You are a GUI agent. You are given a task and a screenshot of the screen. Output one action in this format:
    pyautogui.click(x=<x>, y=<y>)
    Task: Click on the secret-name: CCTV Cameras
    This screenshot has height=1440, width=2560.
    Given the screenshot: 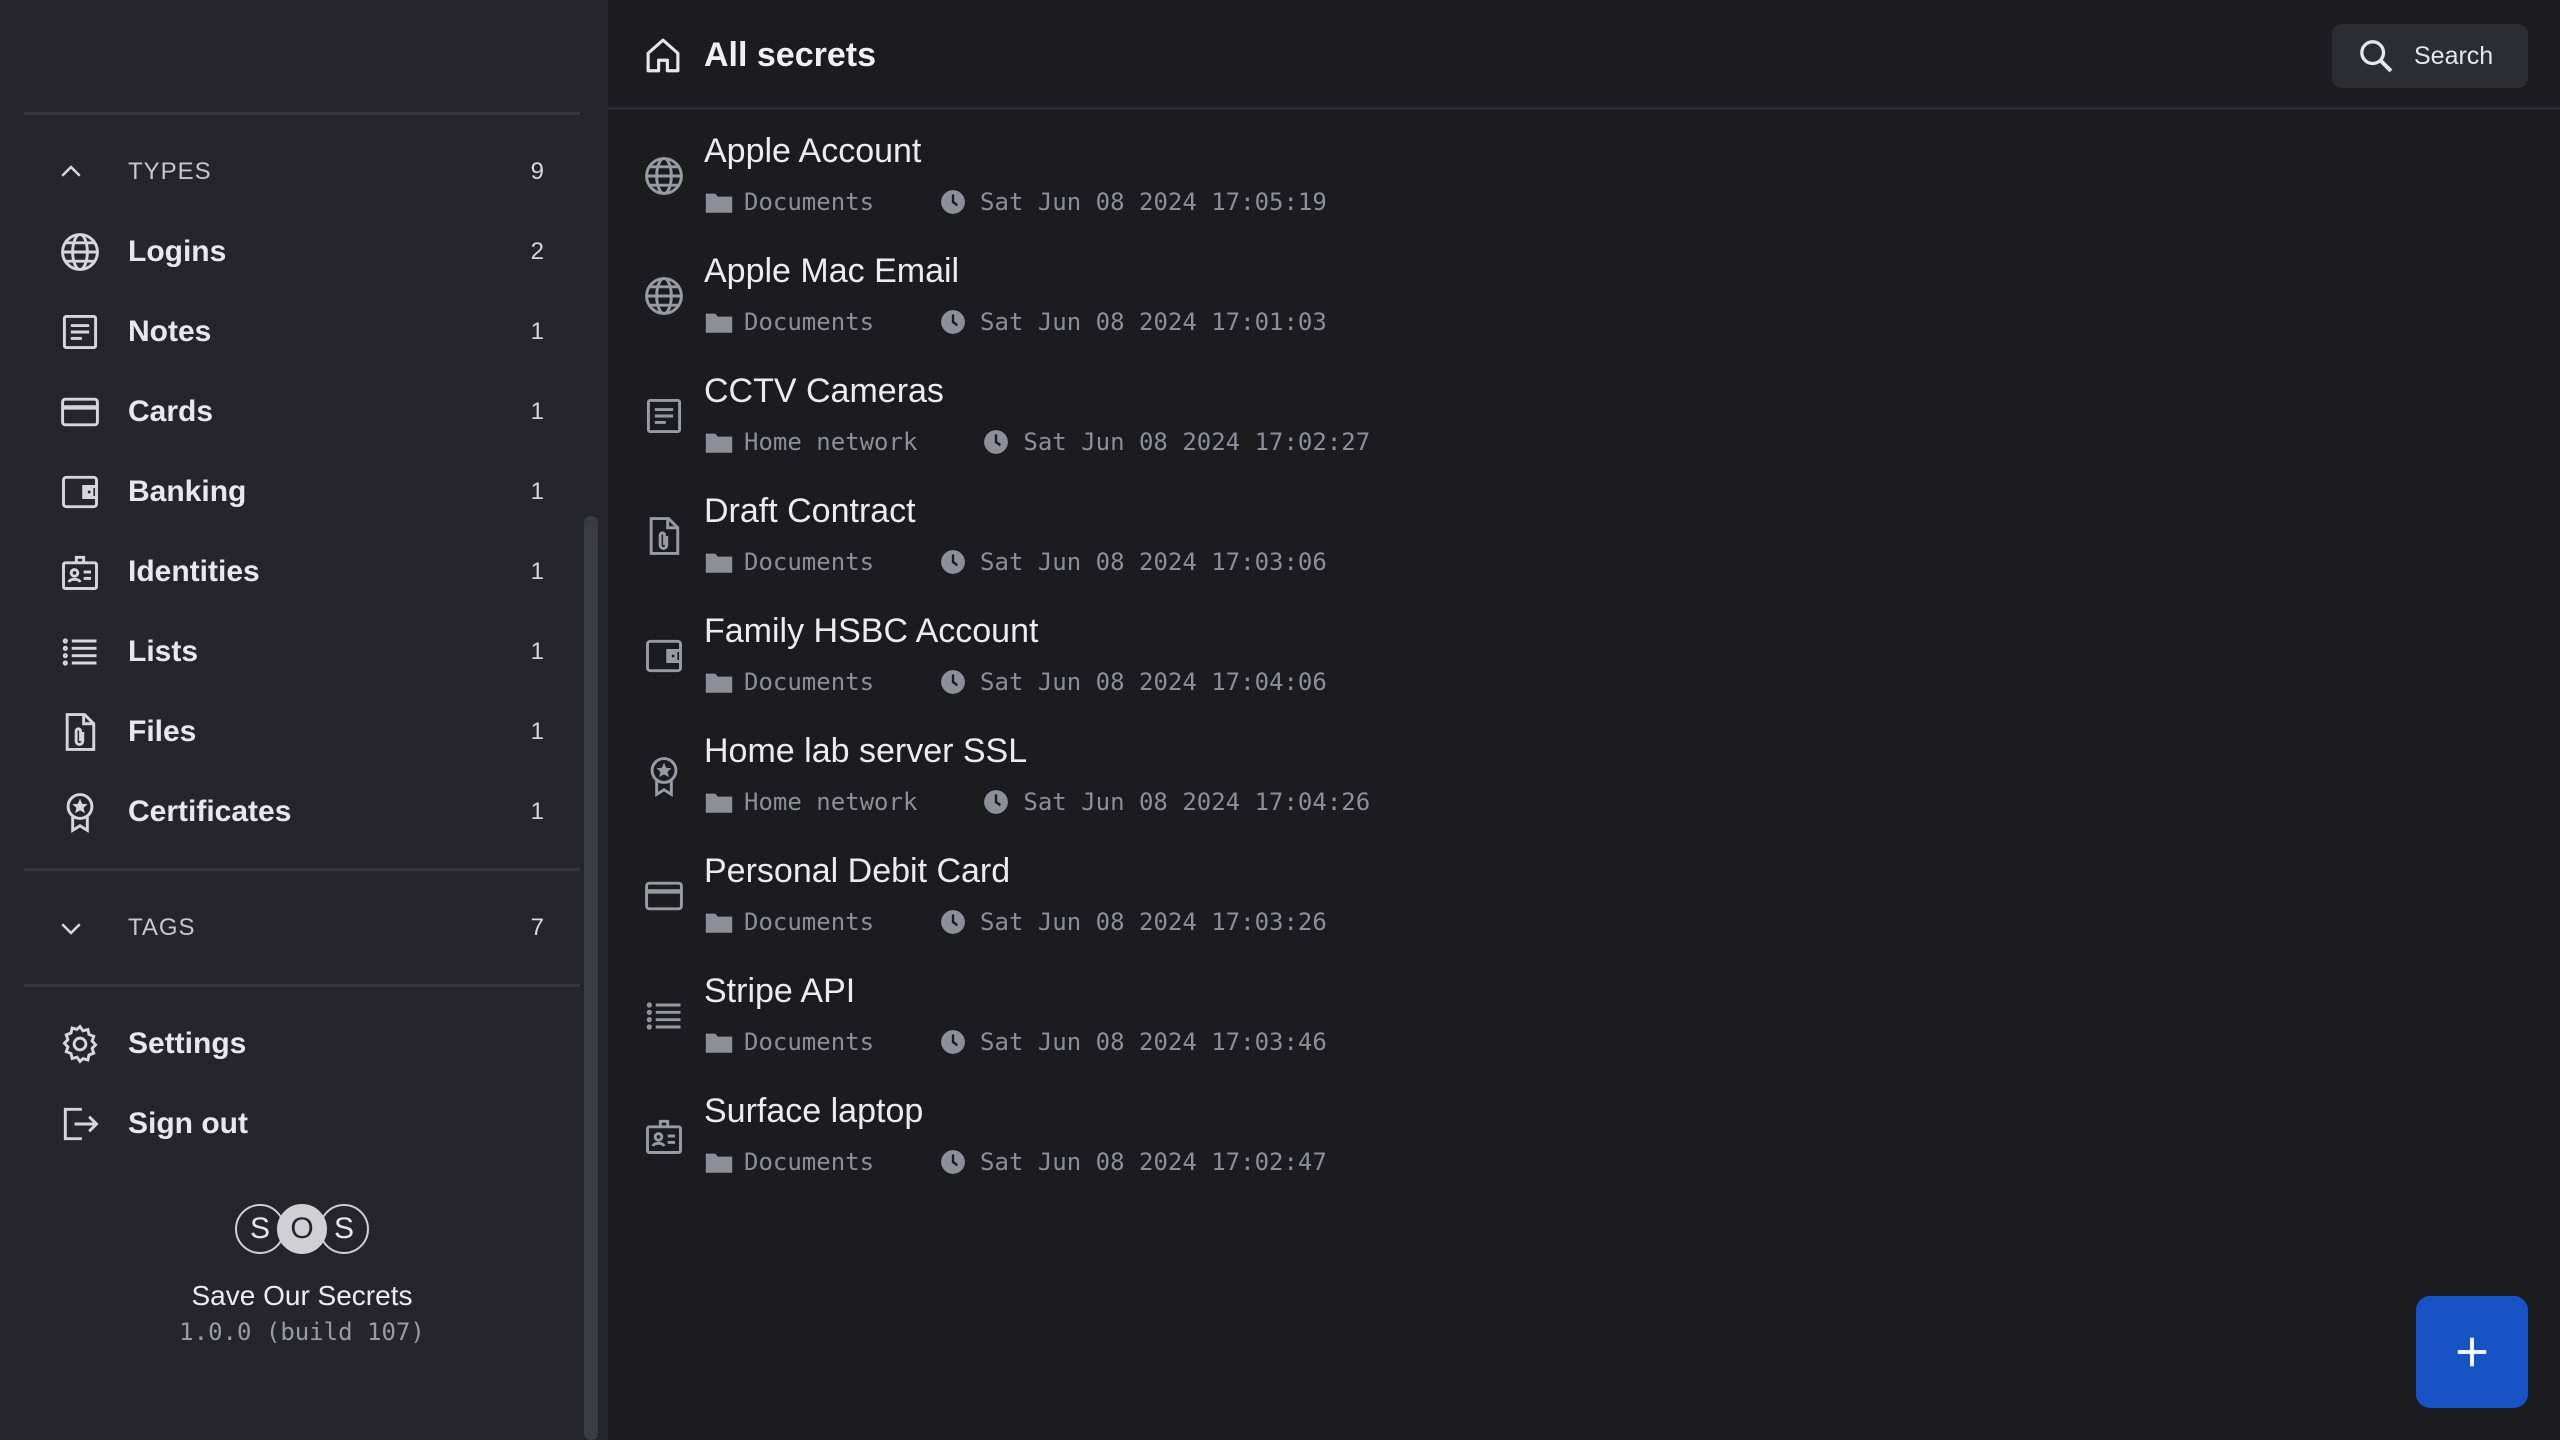 What is the action you would take?
    pyautogui.click(x=824, y=391)
    